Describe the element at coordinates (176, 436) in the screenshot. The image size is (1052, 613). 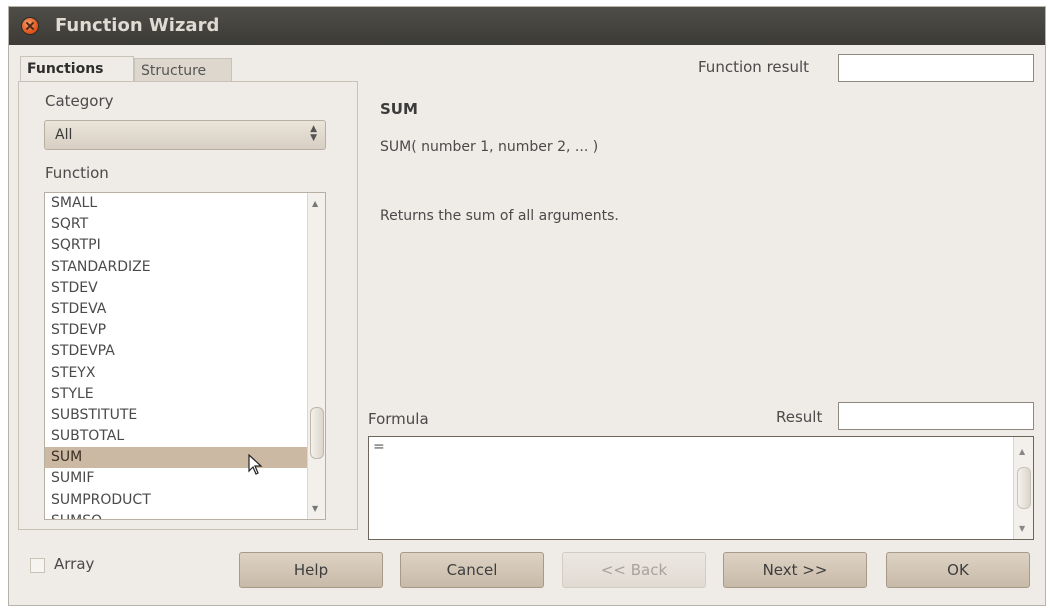
I see `function-list-item: SUBTOTAL` at that location.